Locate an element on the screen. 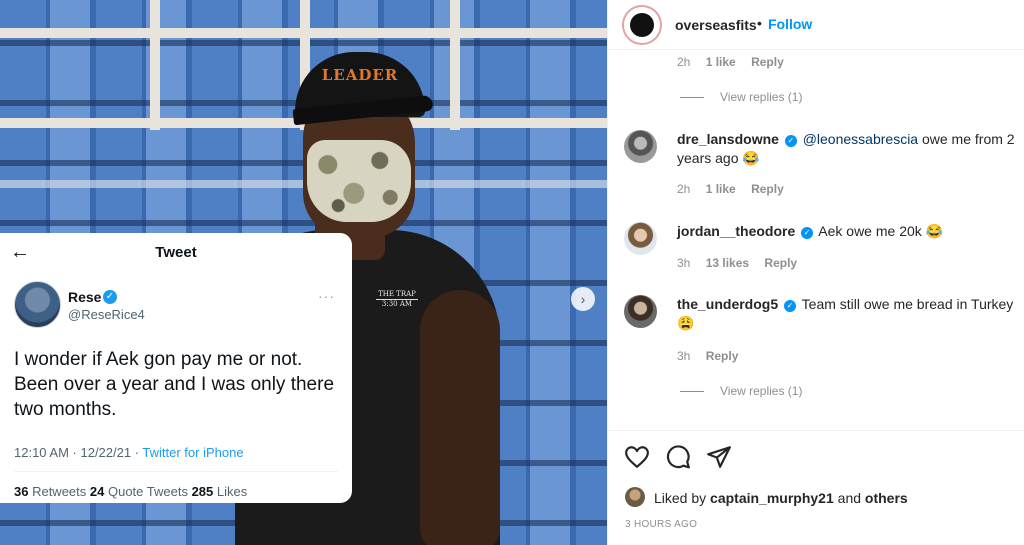 The width and height of the screenshot is (1024, 545). liker-avatar is located at coordinates (635, 497).